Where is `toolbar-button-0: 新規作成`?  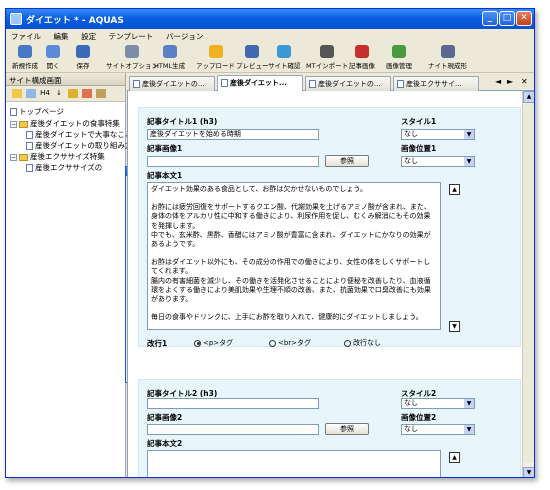
toolbar-button-0: 新規作成 is located at coordinates (25, 57).